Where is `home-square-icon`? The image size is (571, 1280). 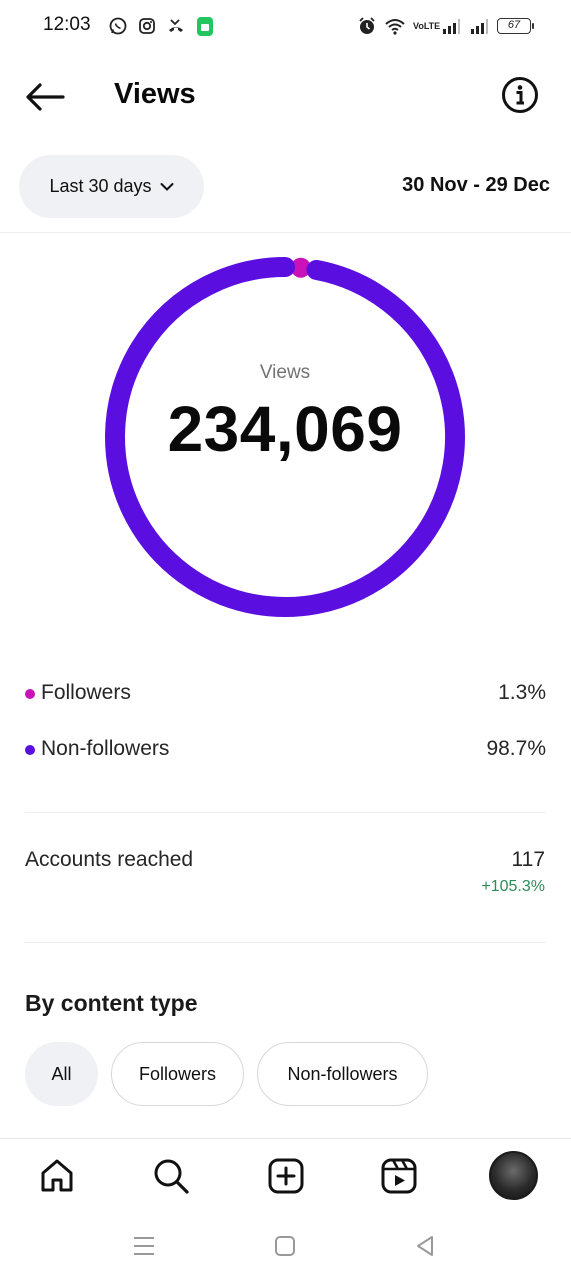 home-square-icon is located at coordinates (285, 1246).